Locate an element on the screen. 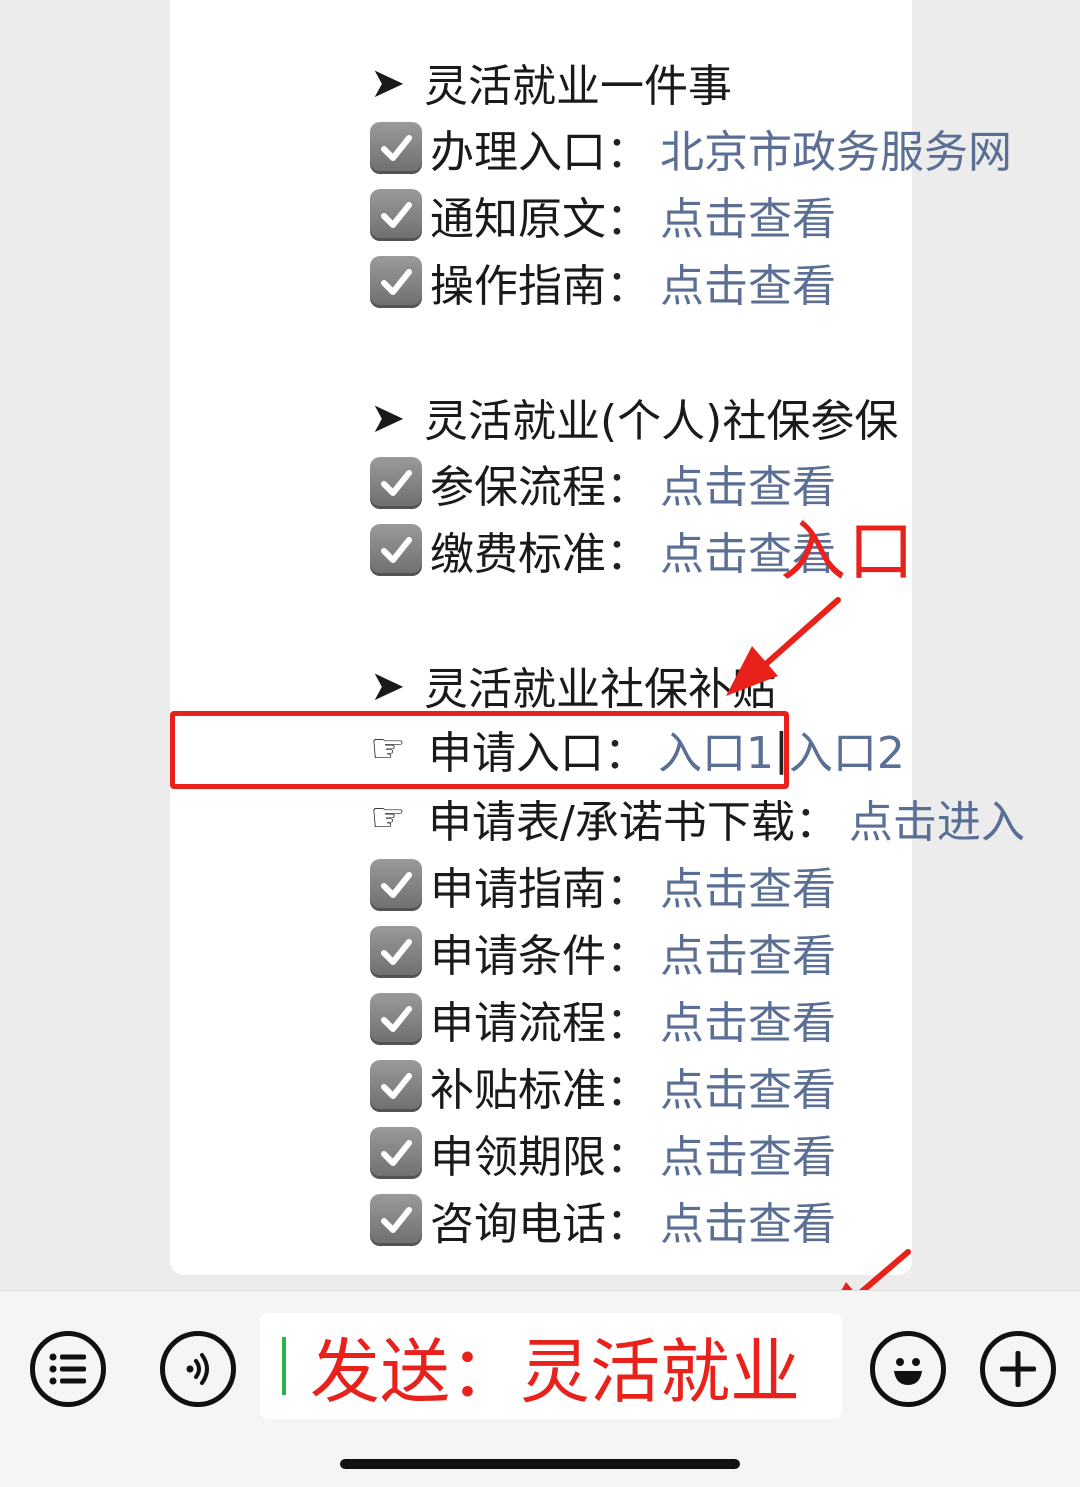 The height and width of the screenshot is (1487, 1080). emoji-button is located at coordinates (908, 1369).